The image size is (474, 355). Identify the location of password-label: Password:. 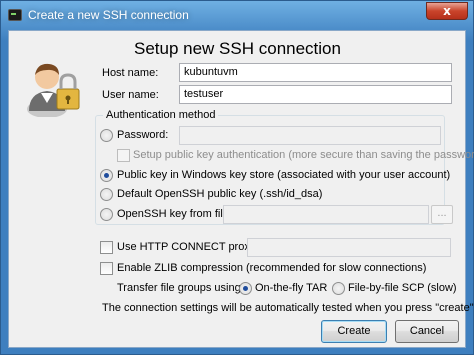
(143, 135).